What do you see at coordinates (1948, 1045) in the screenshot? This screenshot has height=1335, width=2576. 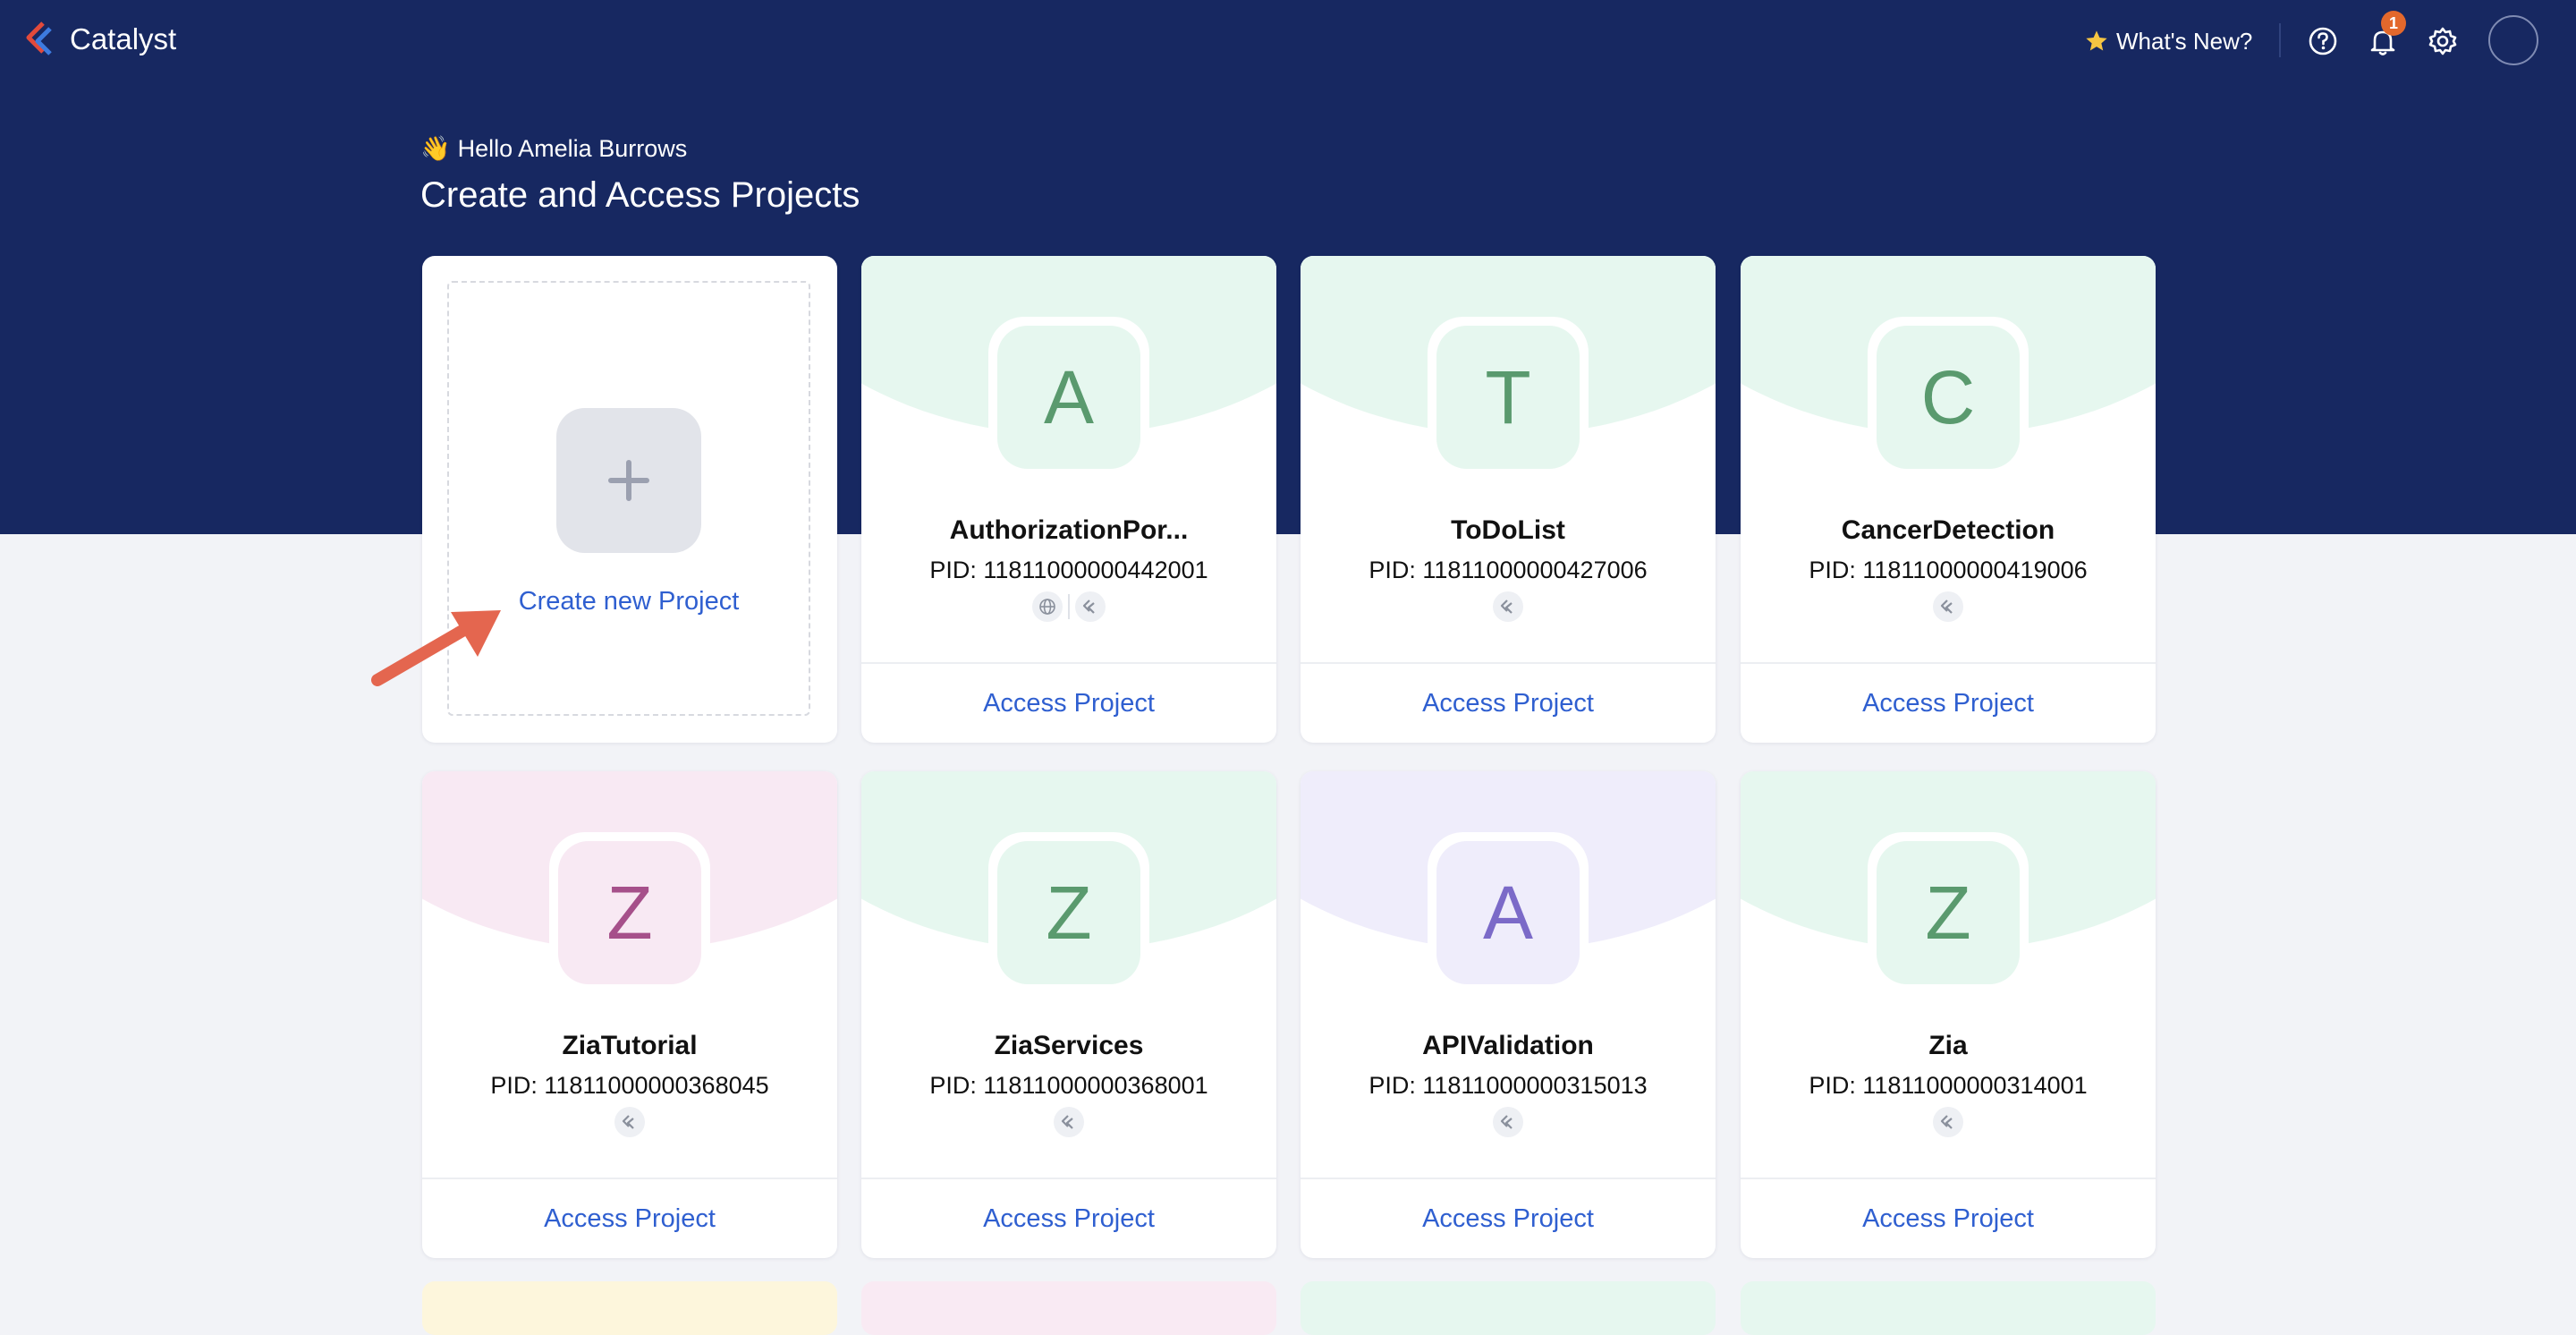 I see `project-name: Zia` at bounding box center [1948, 1045].